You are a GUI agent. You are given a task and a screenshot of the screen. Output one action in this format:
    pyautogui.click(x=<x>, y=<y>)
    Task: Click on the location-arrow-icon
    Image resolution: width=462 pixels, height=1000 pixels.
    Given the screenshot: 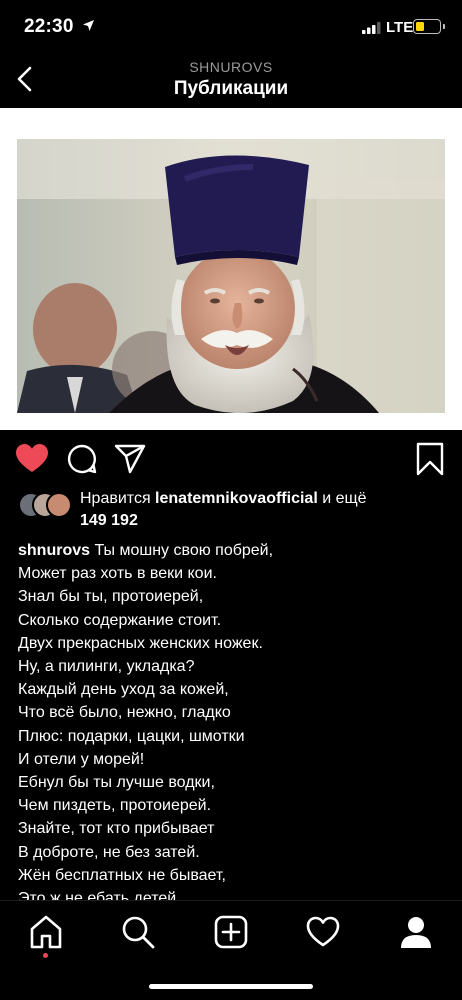 What is the action you would take?
    pyautogui.click(x=88, y=25)
    